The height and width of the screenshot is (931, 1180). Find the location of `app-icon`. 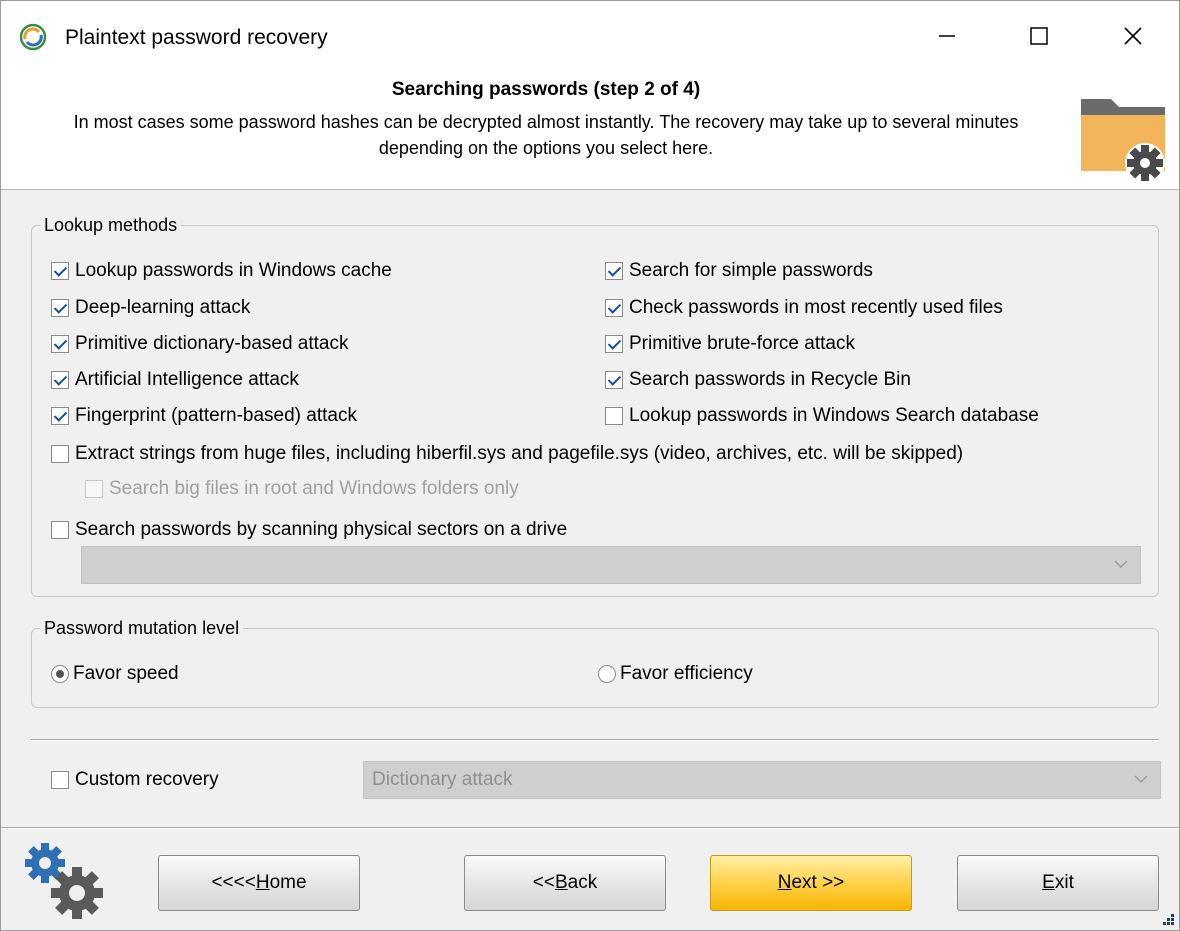

app-icon is located at coordinates (33, 37).